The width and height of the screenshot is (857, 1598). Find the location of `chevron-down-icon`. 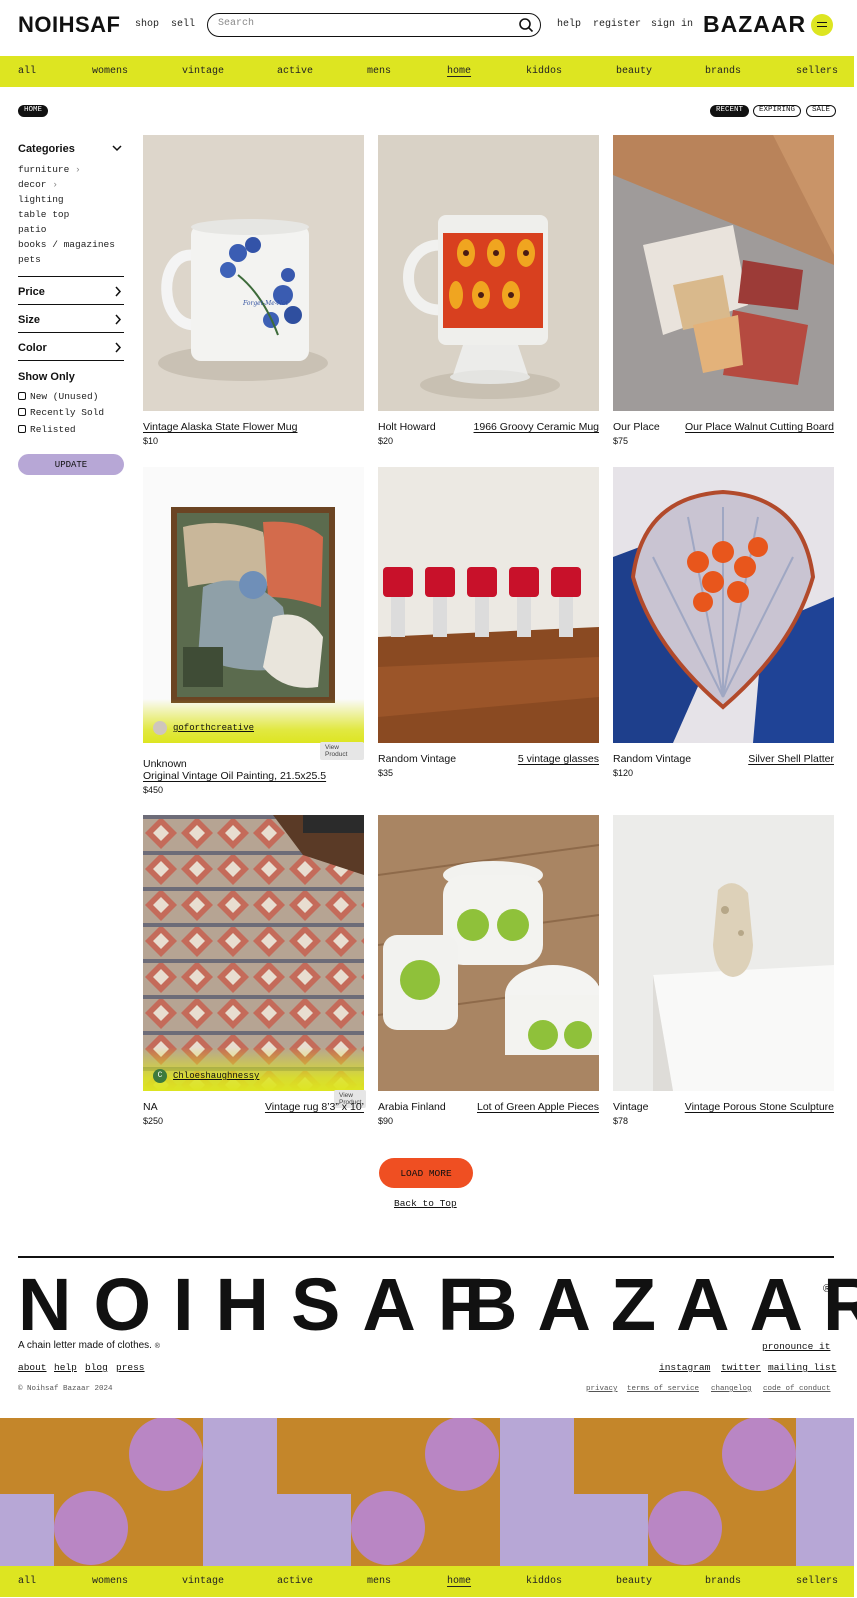

chevron-down-icon is located at coordinates (117, 148).